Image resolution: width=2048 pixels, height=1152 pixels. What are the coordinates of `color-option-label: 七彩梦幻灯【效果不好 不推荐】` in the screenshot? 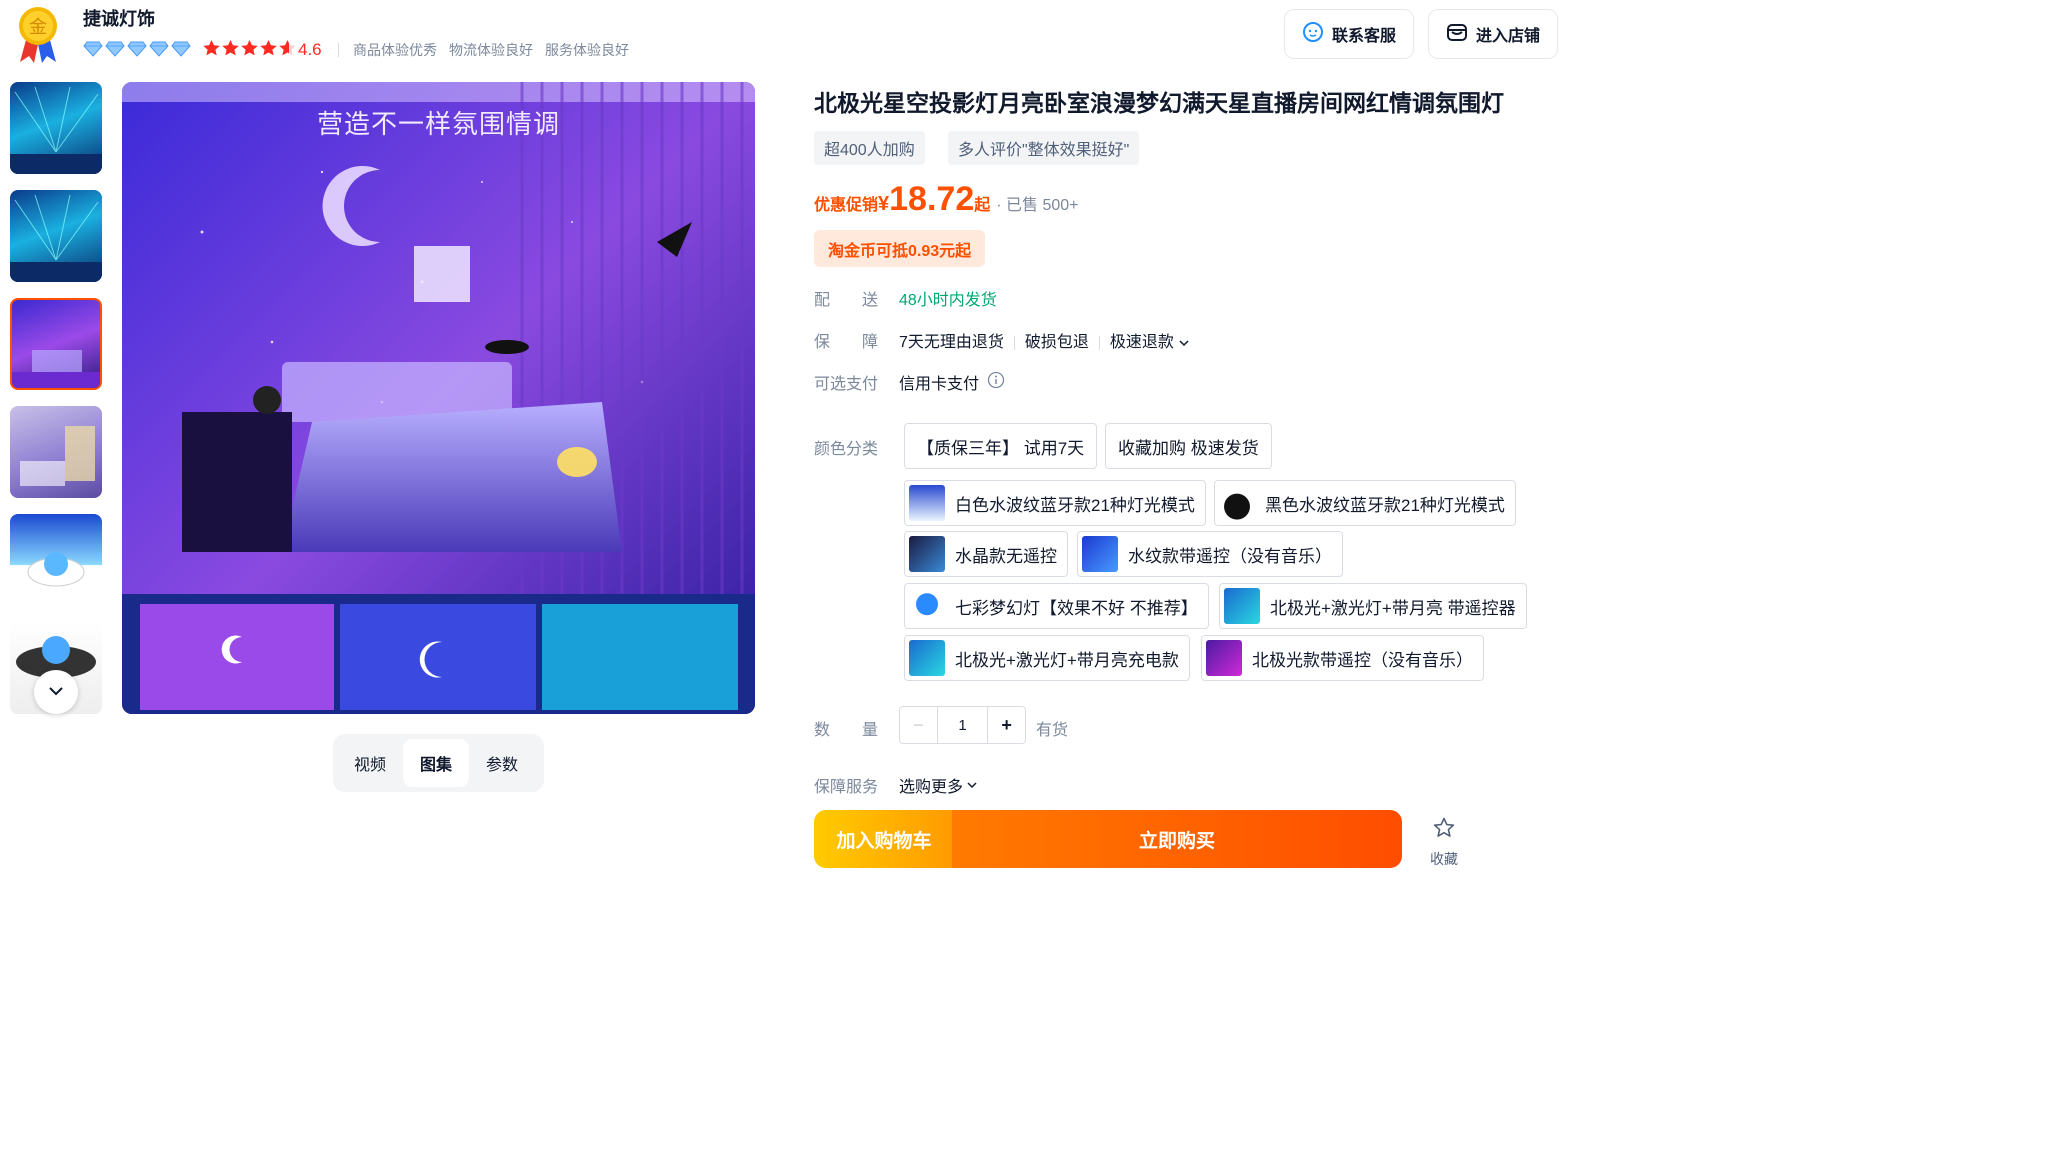 It's located at (1076, 608).